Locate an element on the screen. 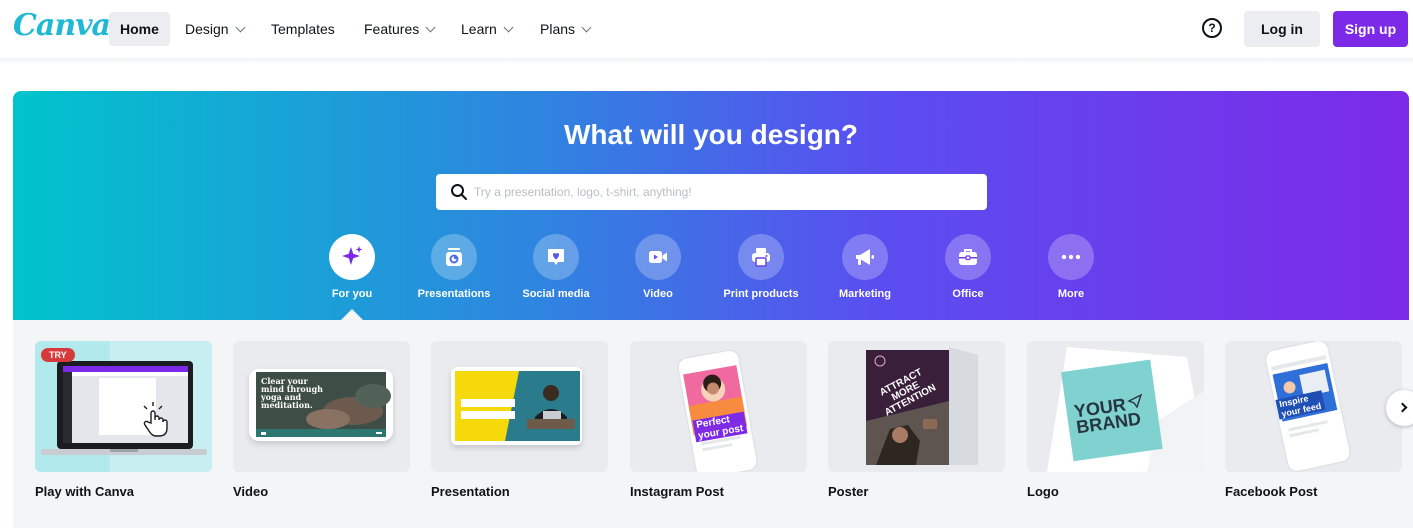 The image size is (1413, 528). card-label: Poster is located at coordinates (848, 491).